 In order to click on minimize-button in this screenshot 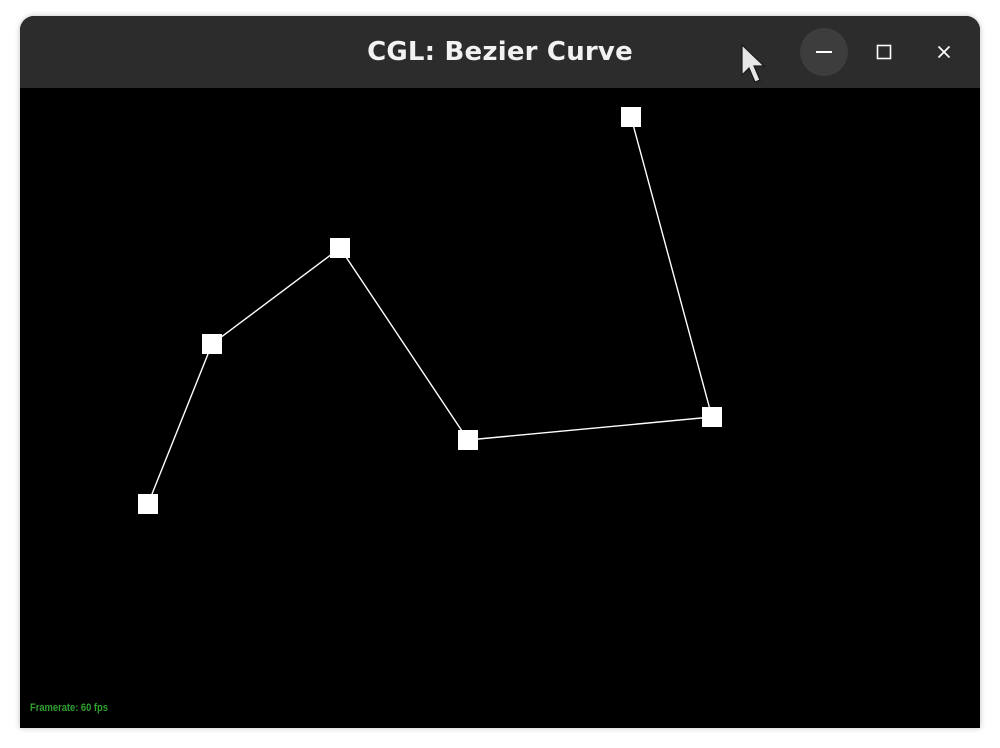, I will do `click(824, 52)`.